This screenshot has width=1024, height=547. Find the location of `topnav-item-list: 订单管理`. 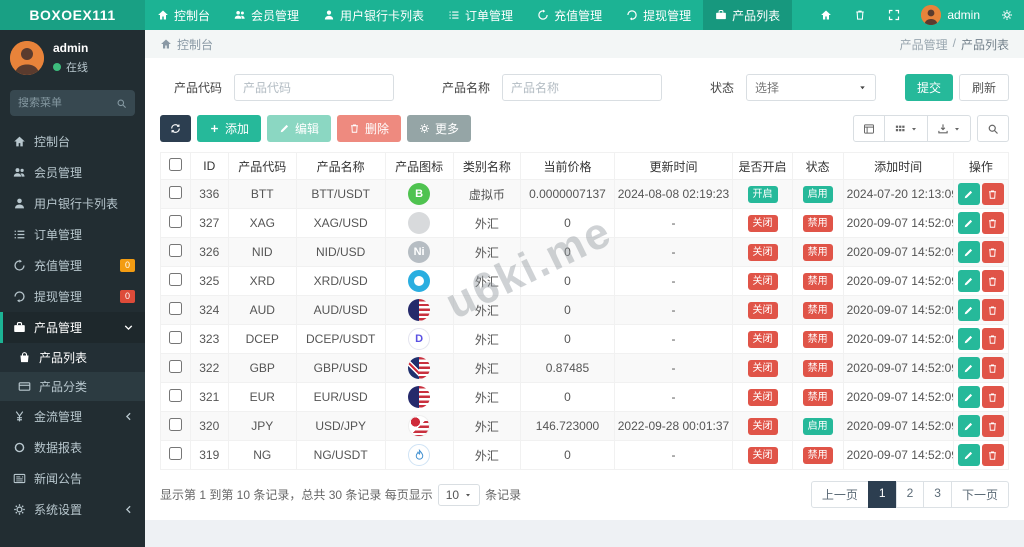

topnav-item-list: 订单管理 is located at coordinates (480, 15).